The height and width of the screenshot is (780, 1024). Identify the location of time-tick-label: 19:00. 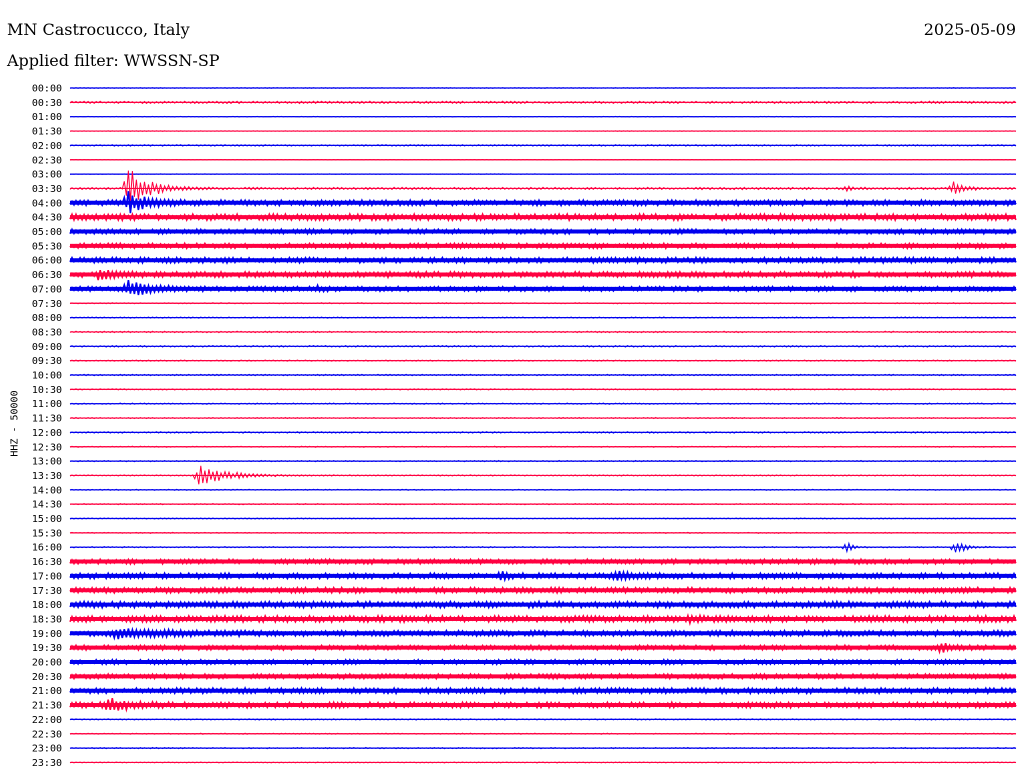
(47, 634).